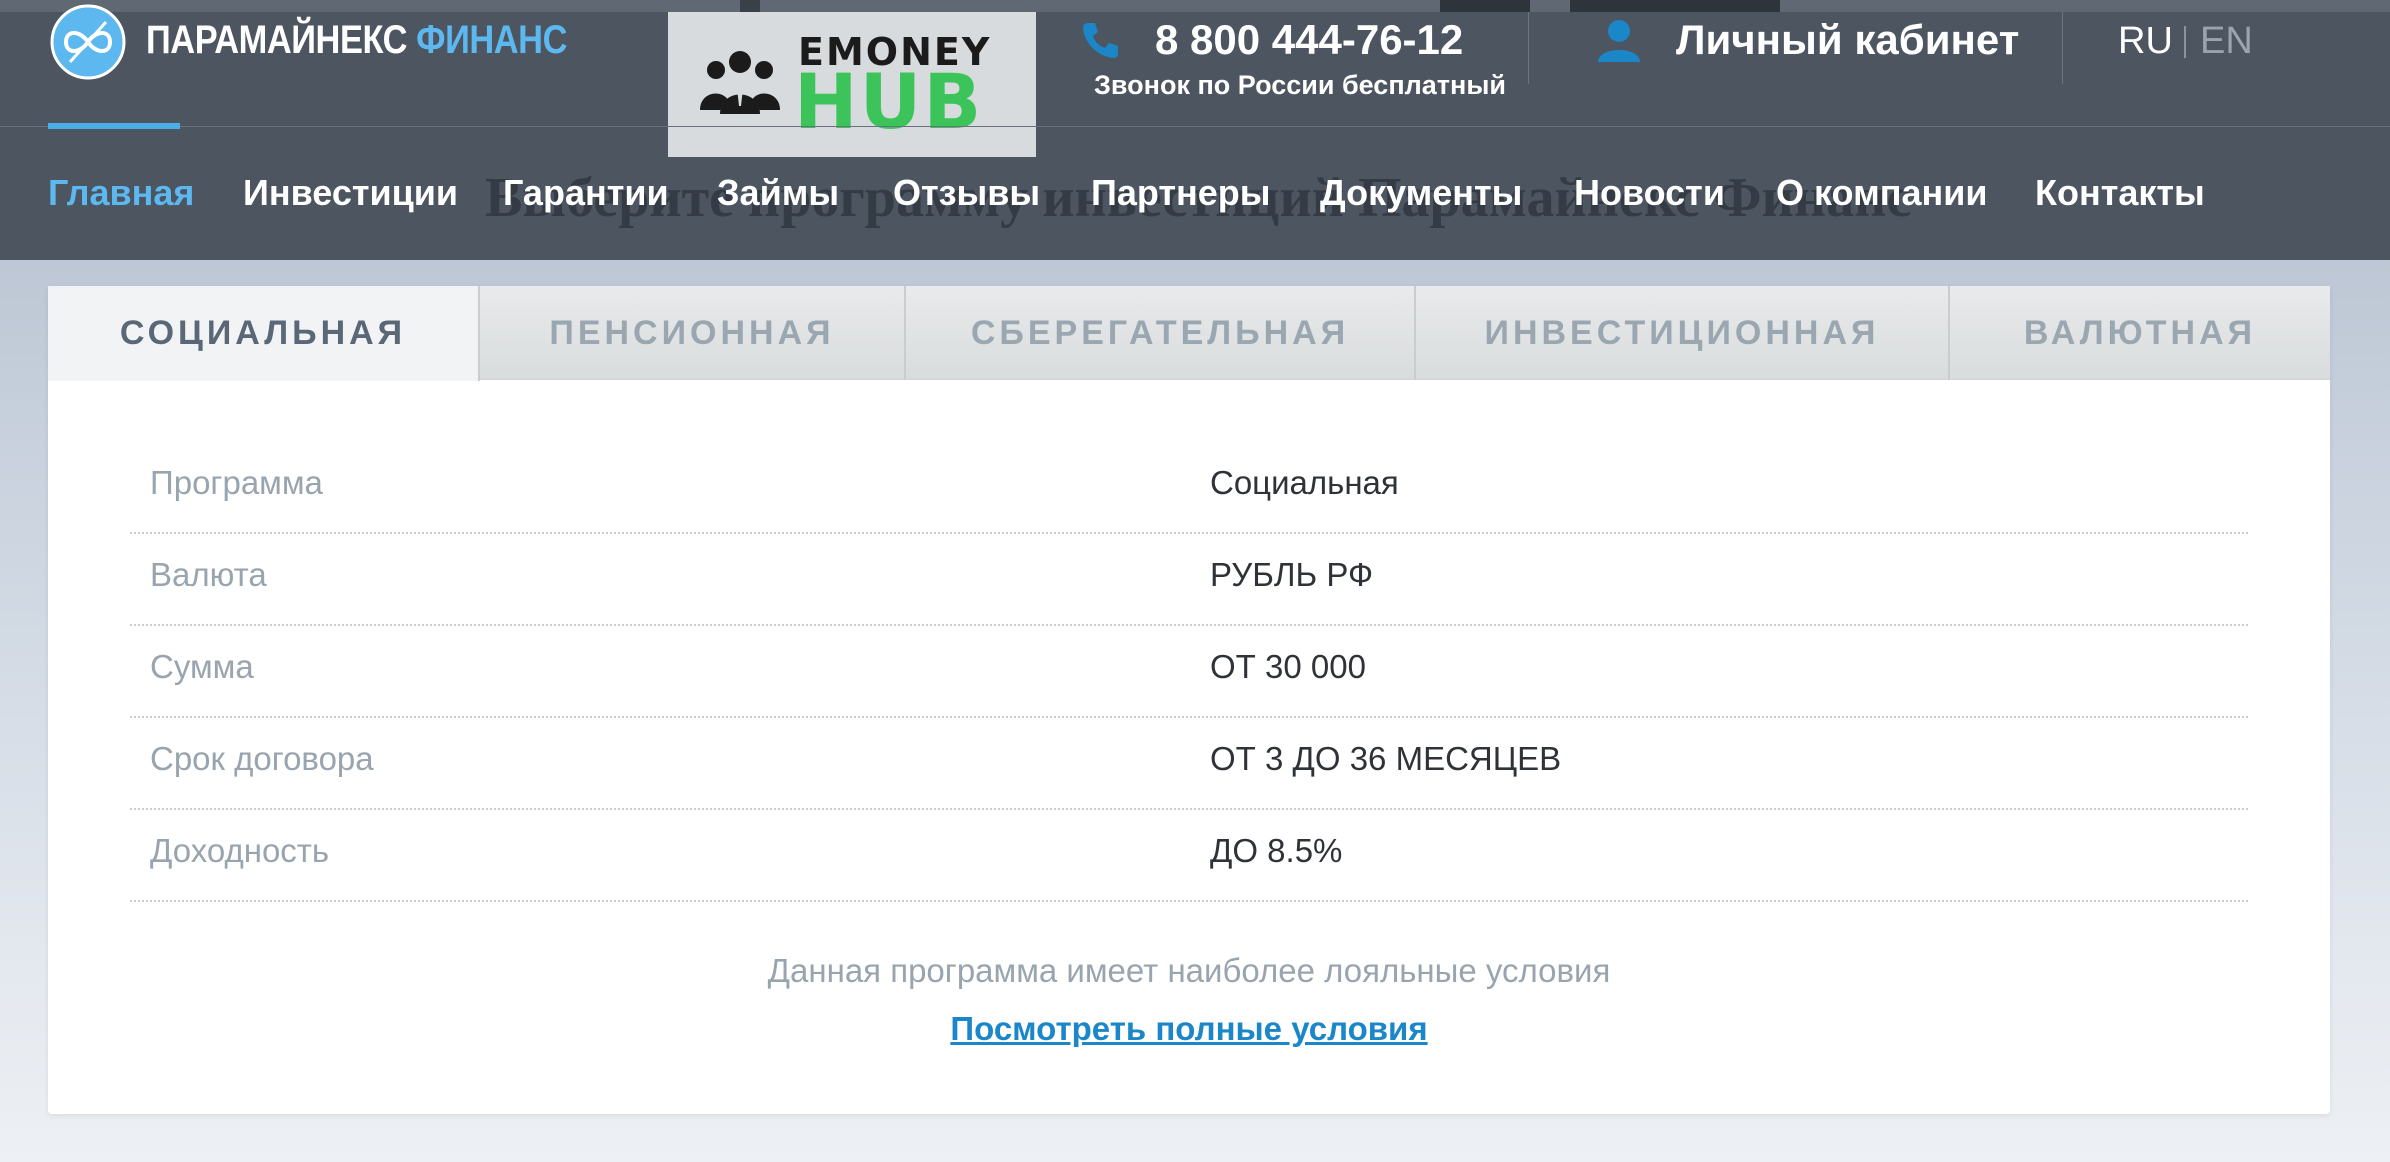 This screenshot has width=2390, height=1162. I want to click on brand-logo-icon, so click(88, 41).